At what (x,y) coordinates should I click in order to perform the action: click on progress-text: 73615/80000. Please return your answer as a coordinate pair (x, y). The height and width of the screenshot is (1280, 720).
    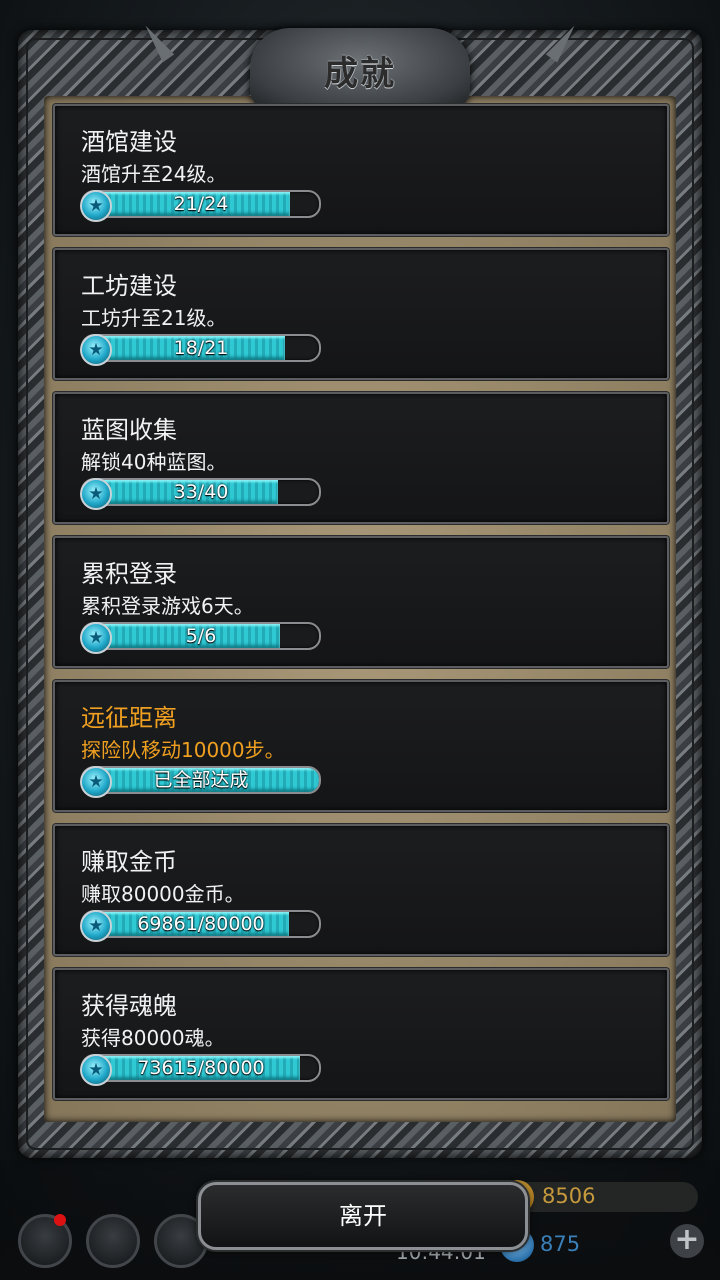
    Looking at the image, I should click on (201, 1068).